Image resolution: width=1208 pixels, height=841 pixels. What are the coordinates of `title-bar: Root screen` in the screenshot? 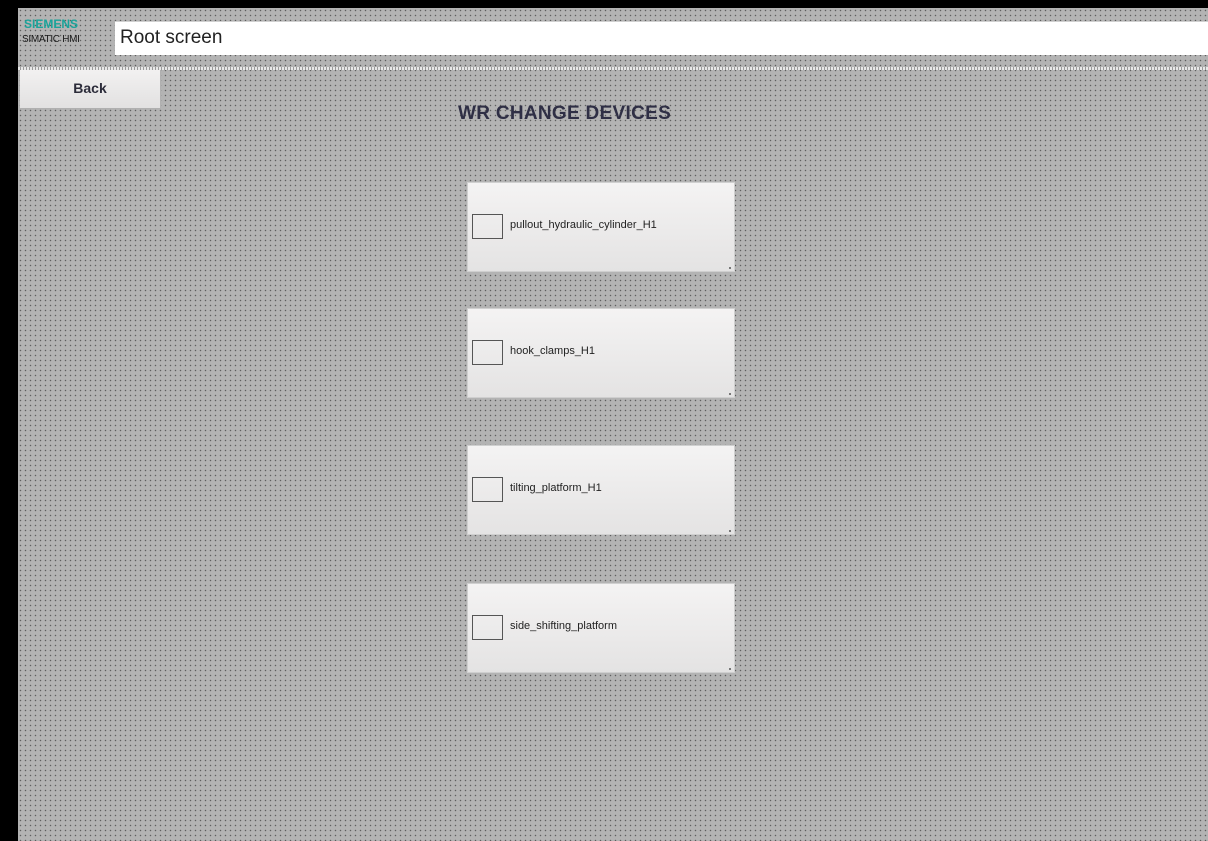 It's located at (661, 38).